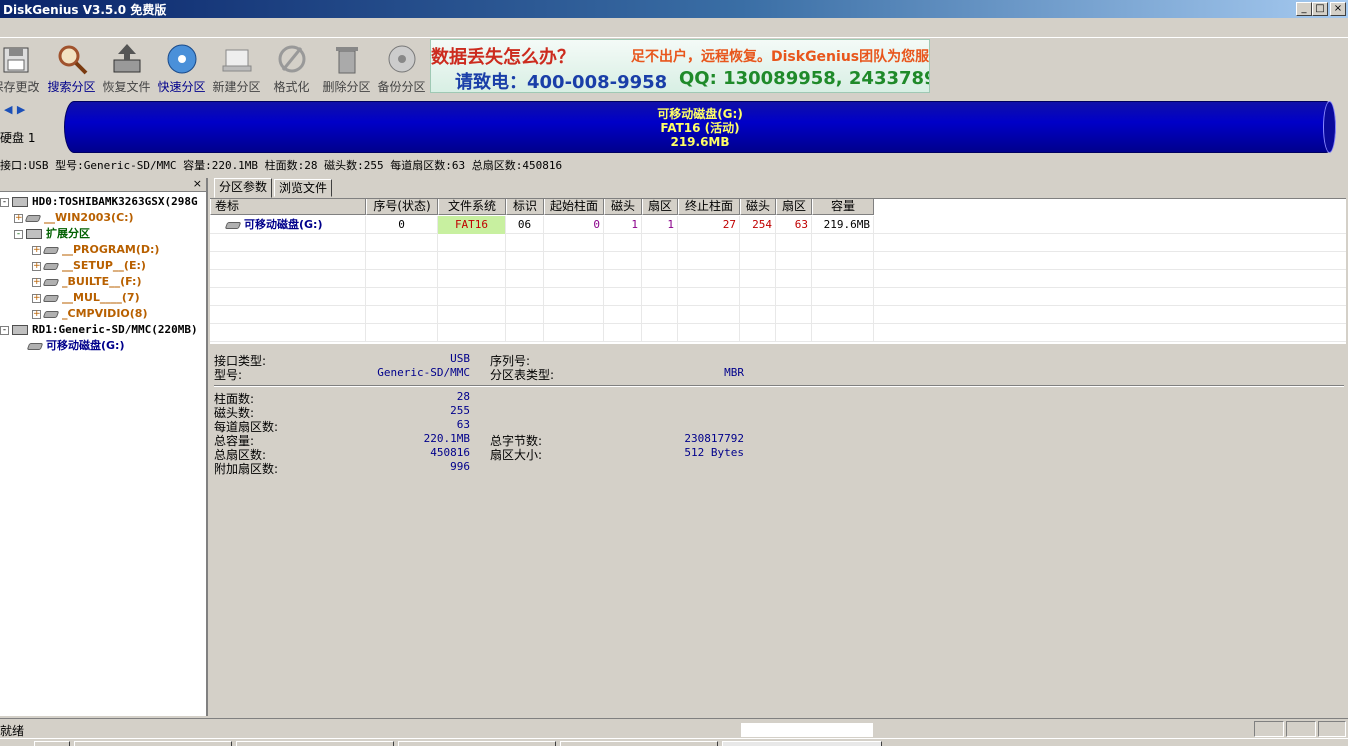 The height and width of the screenshot is (746, 1348). Describe the element at coordinates (126, 58) in the screenshot. I see `recover-icon` at that location.